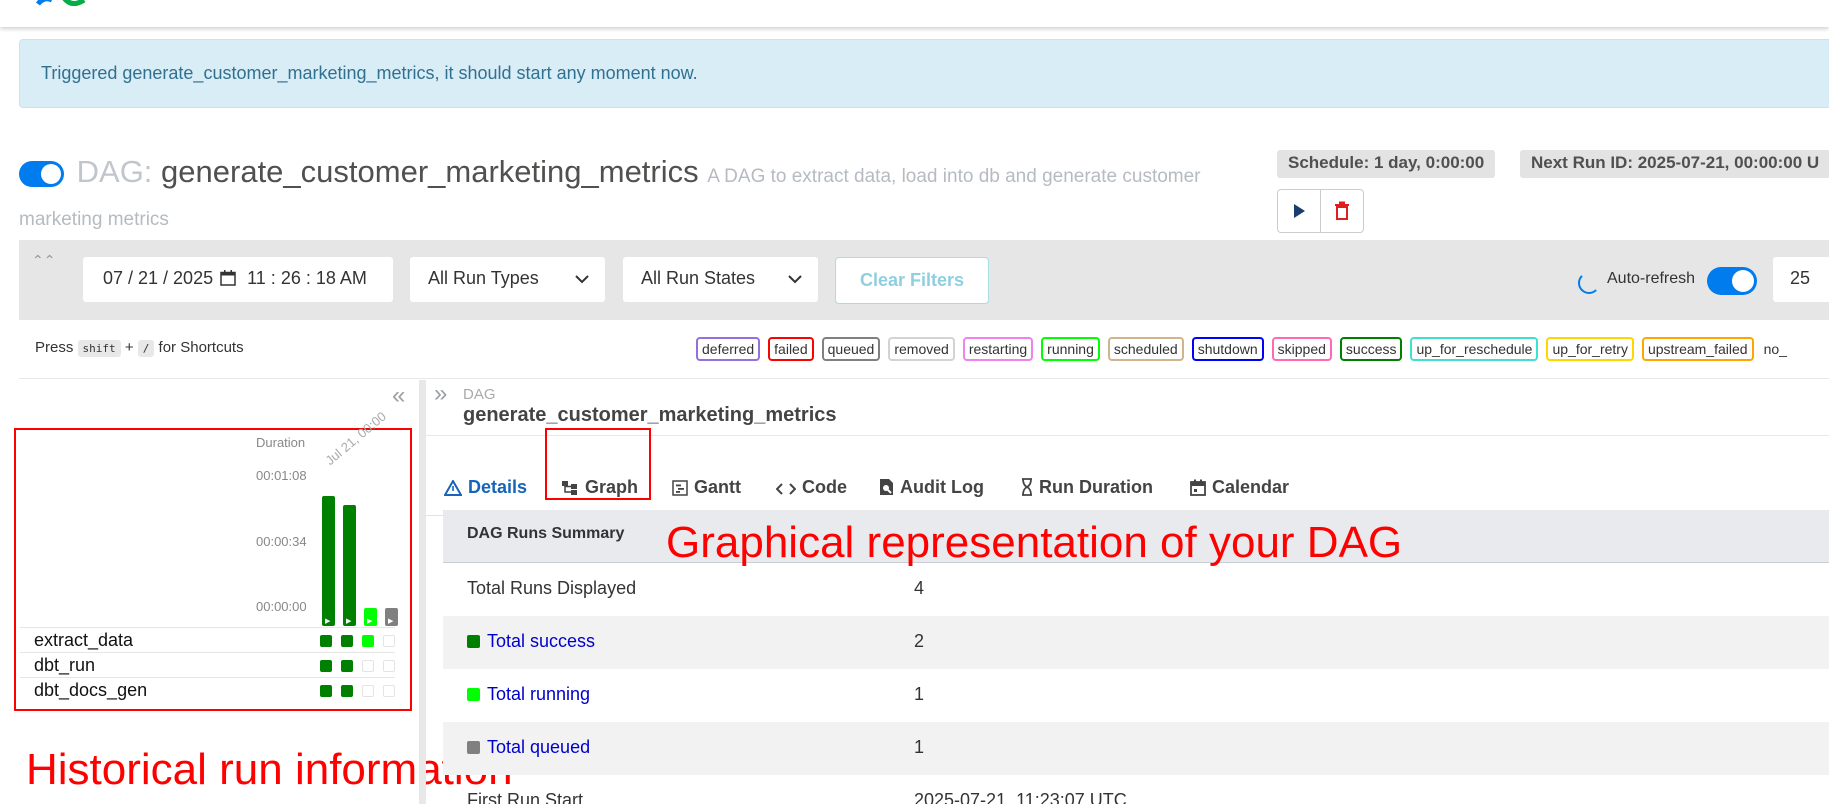 Image resolution: width=1829 pixels, height=804 pixels. Describe the element at coordinates (1227, 349) in the screenshot. I see `legend-item-shutdown: shutdown` at that location.